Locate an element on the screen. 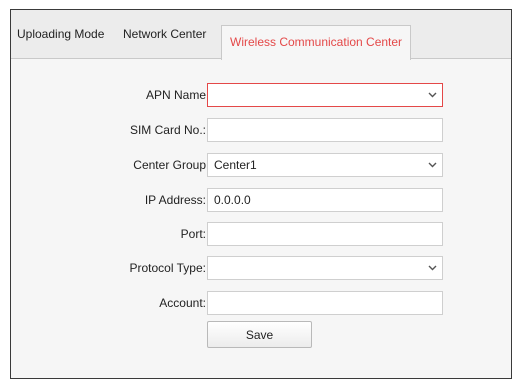 Image resolution: width=522 pixels, height=387 pixels. protocol-type-select is located at coordinates (325, 268).